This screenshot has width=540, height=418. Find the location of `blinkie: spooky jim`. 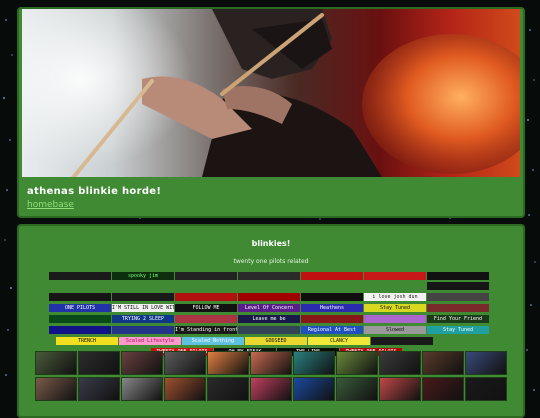

blinkie: spooky jim is located at coordinates (143, 276).